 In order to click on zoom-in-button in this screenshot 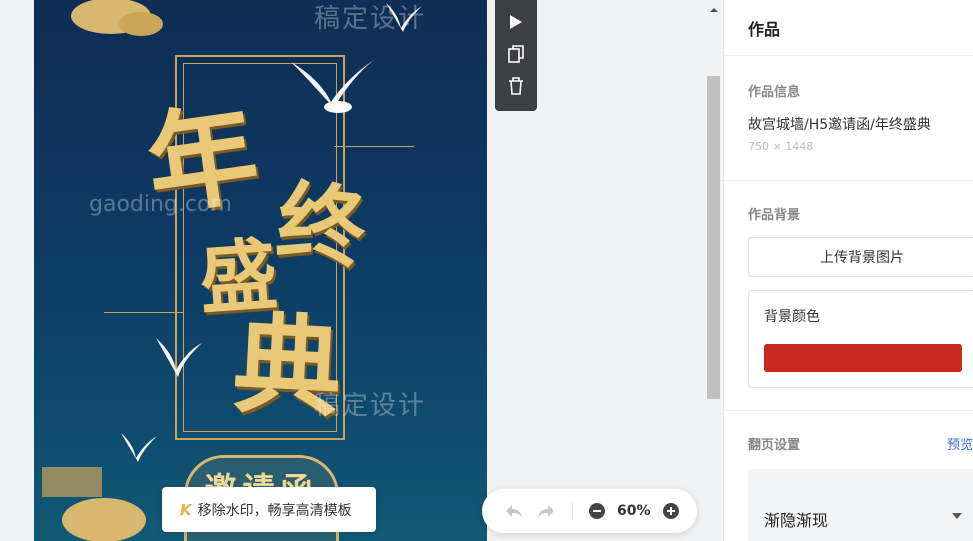, I will do `click(670, 511)`.